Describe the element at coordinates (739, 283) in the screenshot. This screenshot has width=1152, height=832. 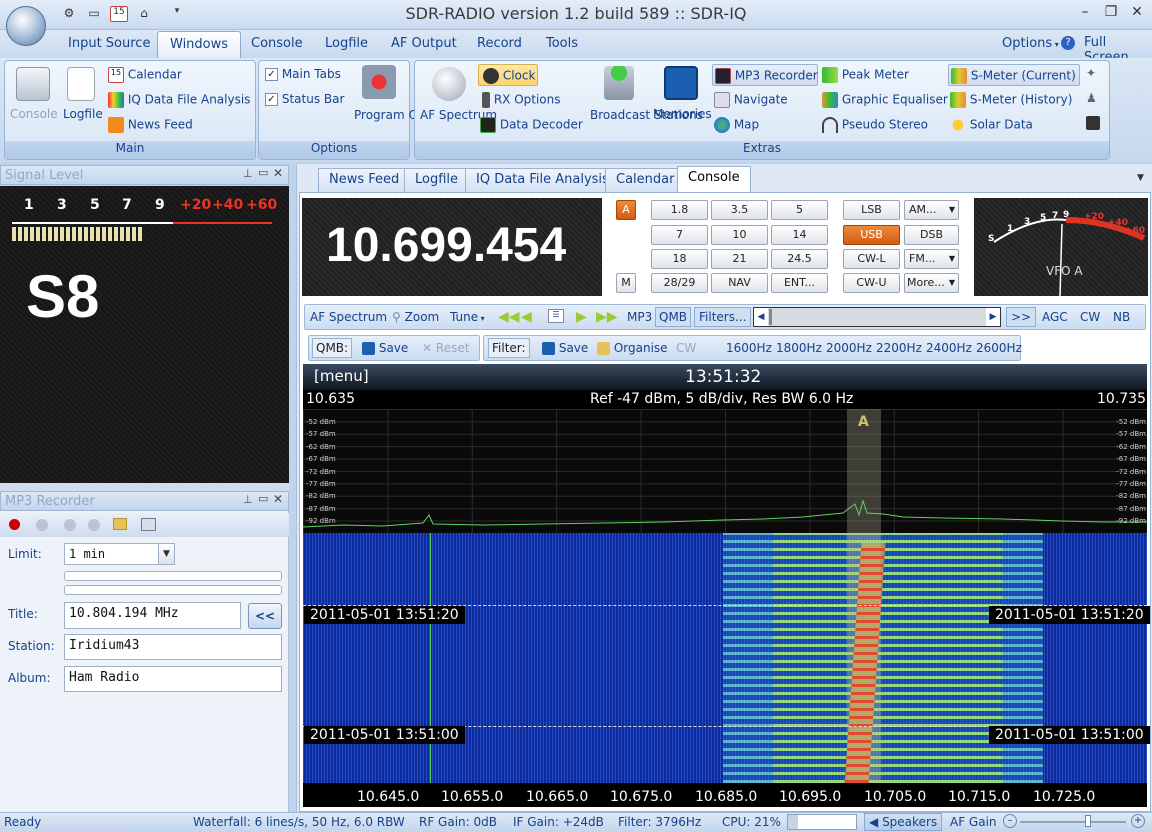
I see `nav-button: NAV` at that location.